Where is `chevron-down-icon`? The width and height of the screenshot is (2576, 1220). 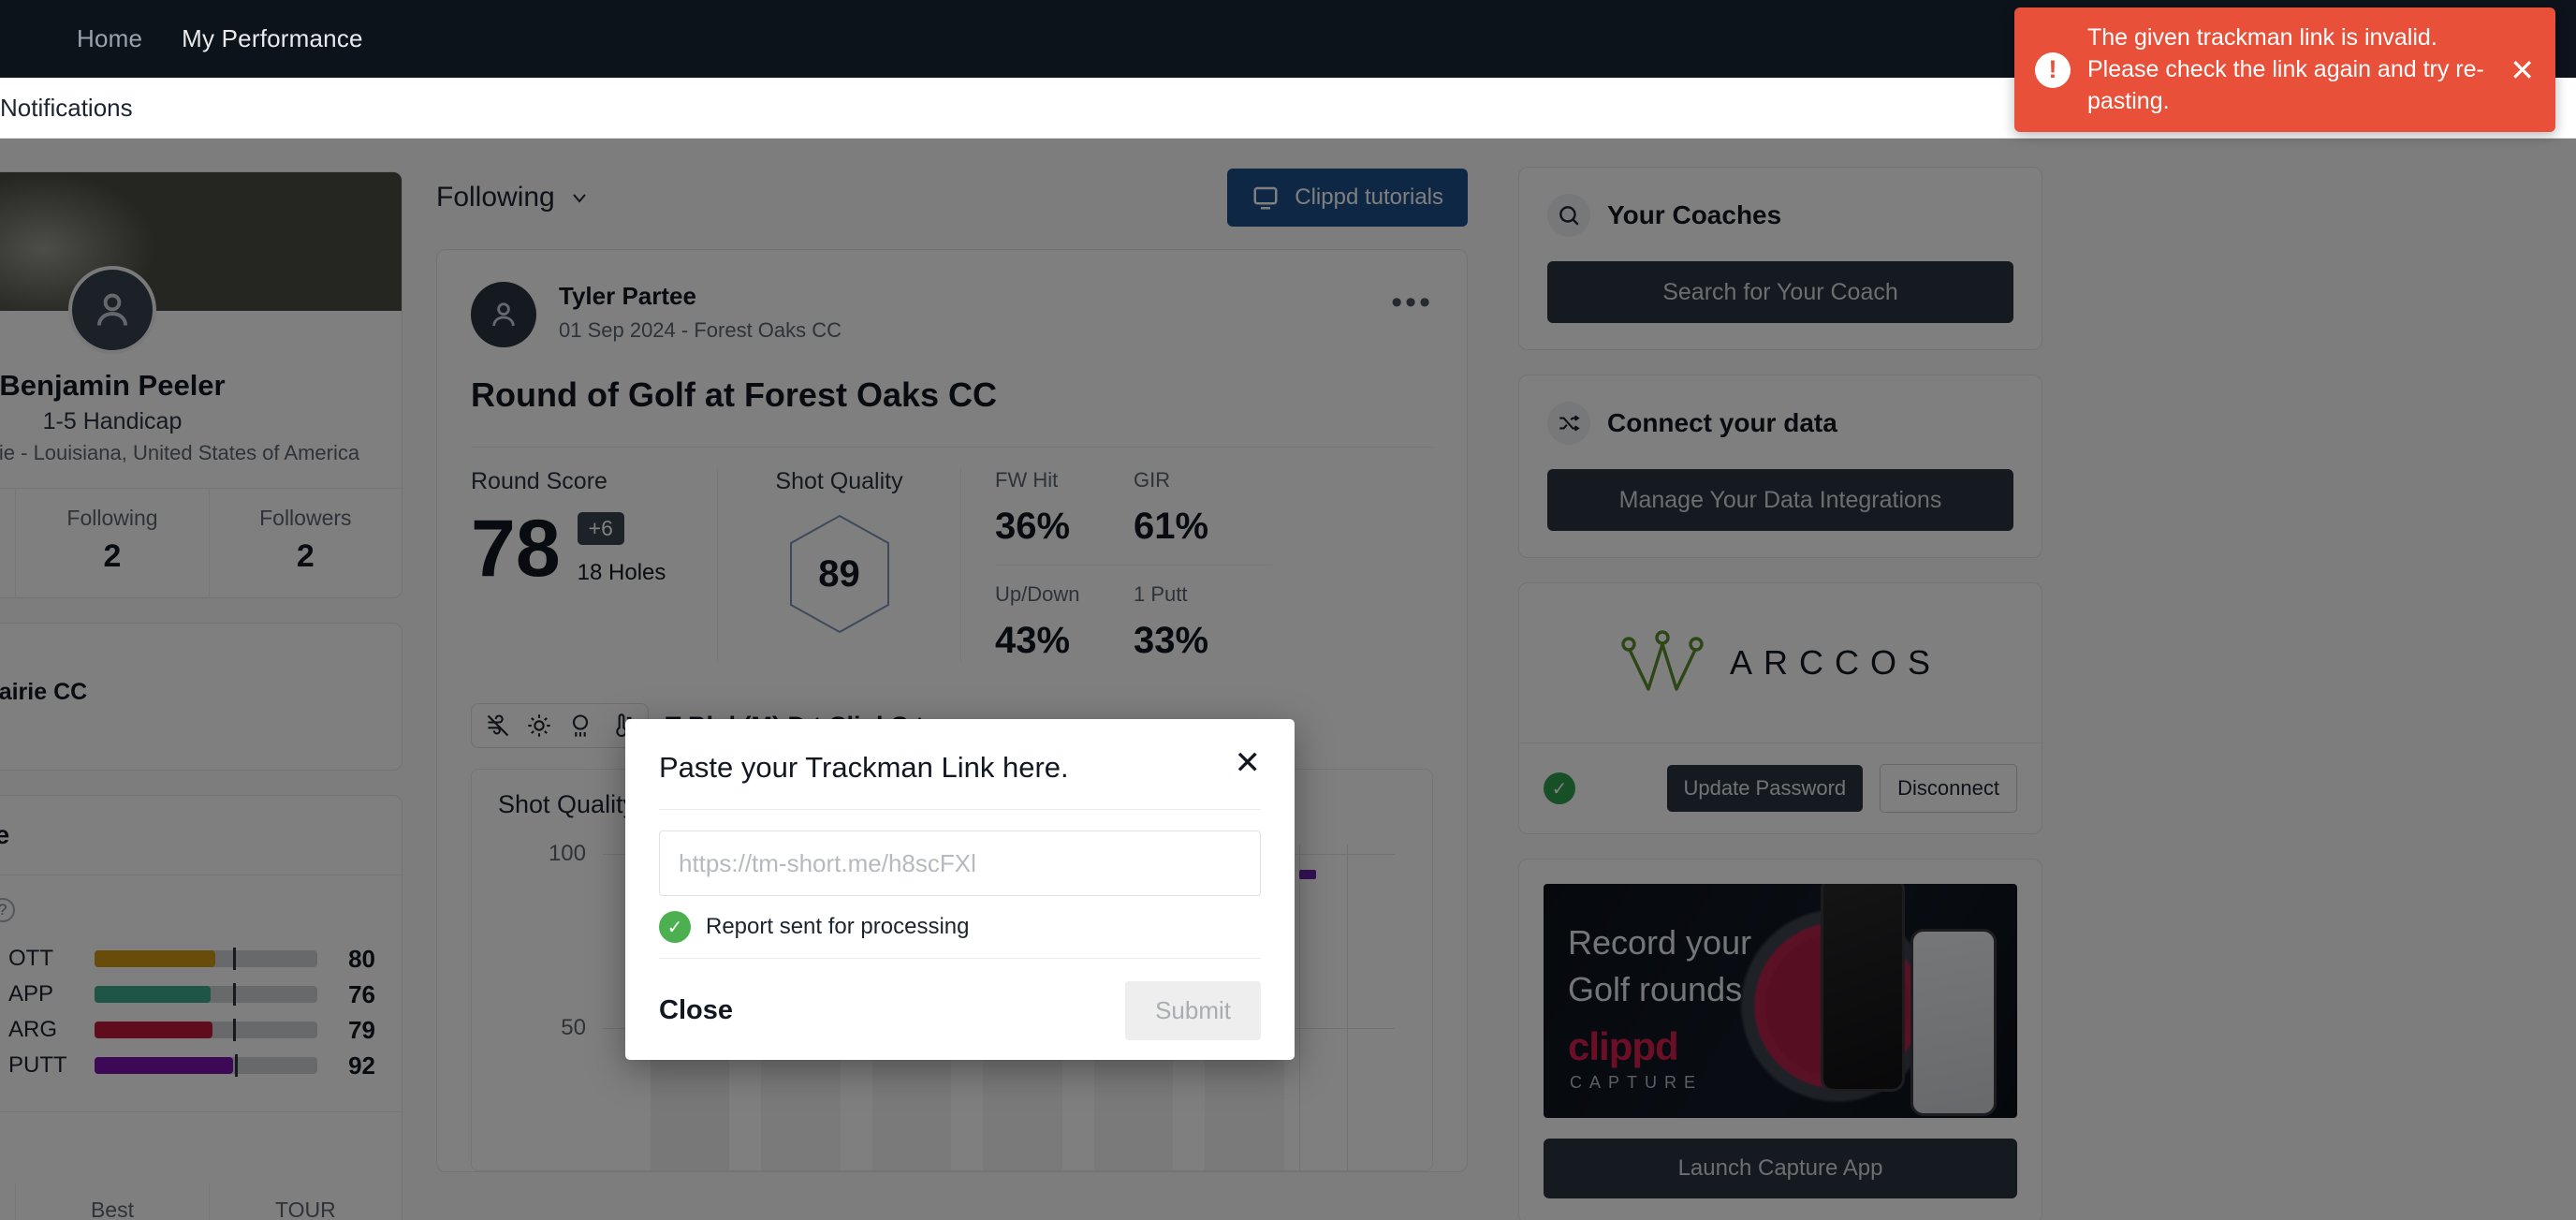
chevron-down-icon is located at coordinates (579, 198).